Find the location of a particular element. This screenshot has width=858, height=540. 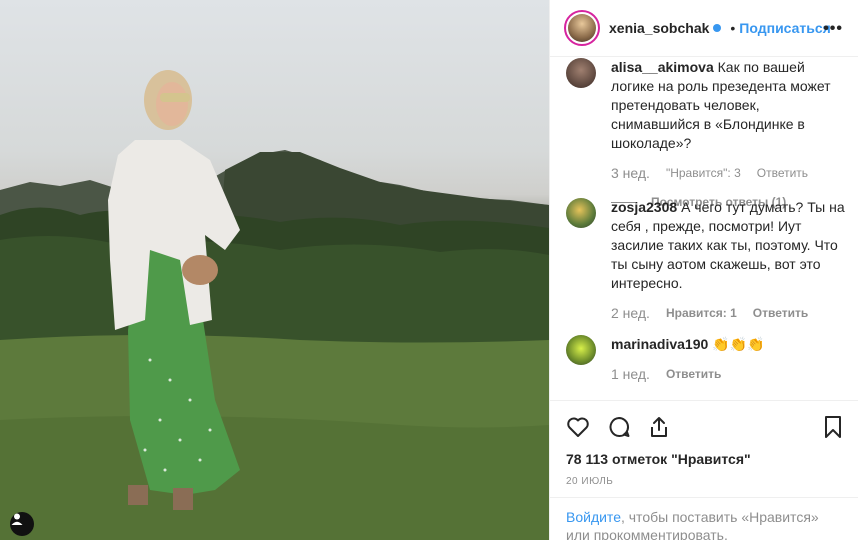

comment-text: 👏👏👏 is located at coordinates (738, 344).